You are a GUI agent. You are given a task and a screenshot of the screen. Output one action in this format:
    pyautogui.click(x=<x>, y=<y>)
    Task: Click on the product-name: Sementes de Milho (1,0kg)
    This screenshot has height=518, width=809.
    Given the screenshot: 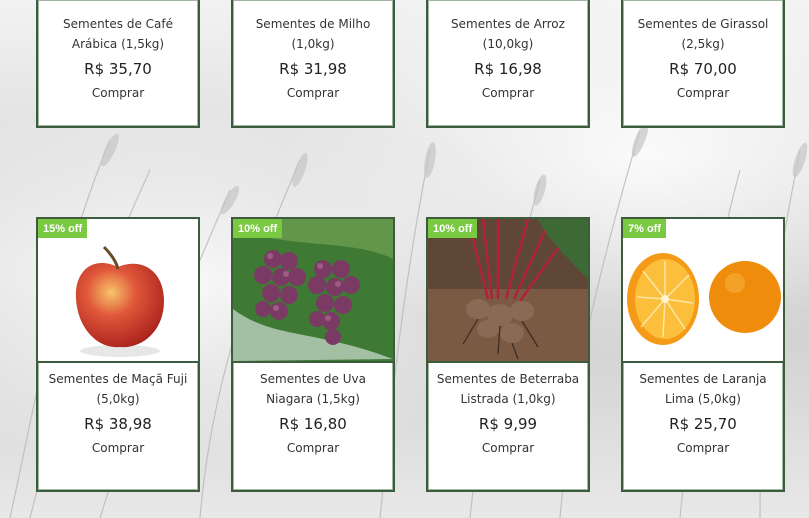 What is the action you would take?
    pyautogui.click(x=313, y=34)
    